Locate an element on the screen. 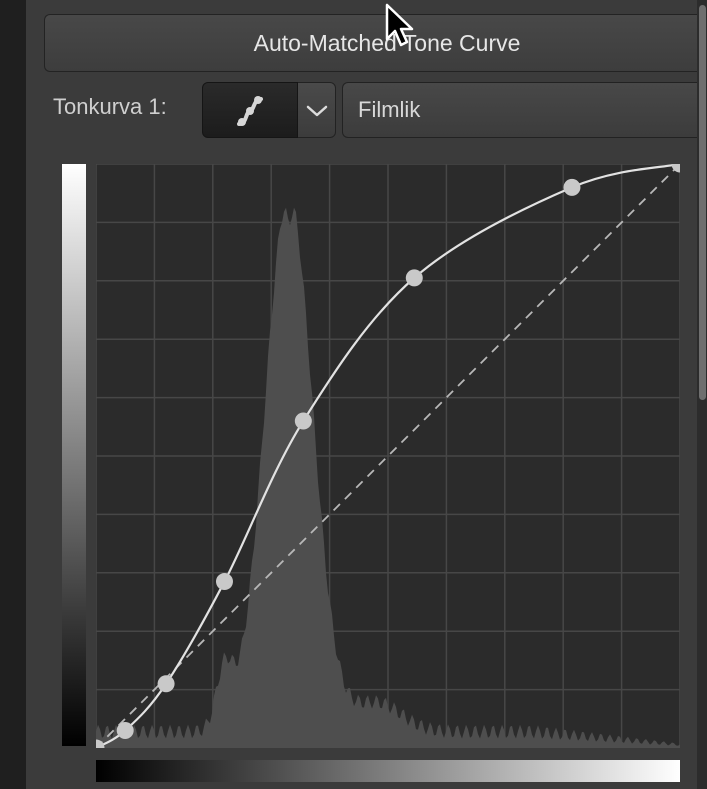  output-gradient-bar is located at coordinates (74, 455).